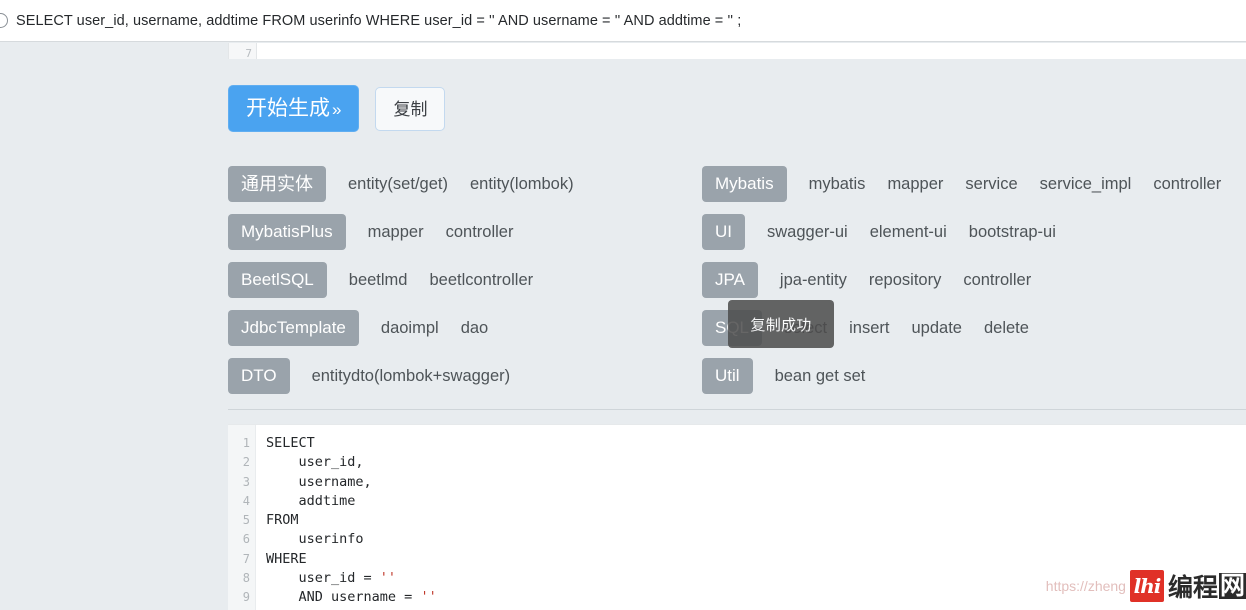  What do you see at coordinates (1085, 586) in the screenshot?
I see `watermark-url: https://zheng` at bounding box center [1085, 586].